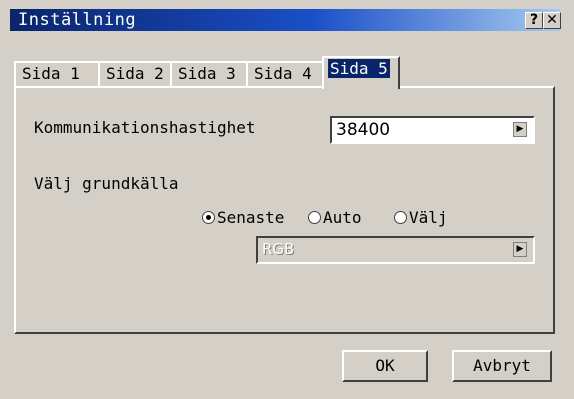  I want to click on source-dropdown: RGB ▶, so click(395, 250).